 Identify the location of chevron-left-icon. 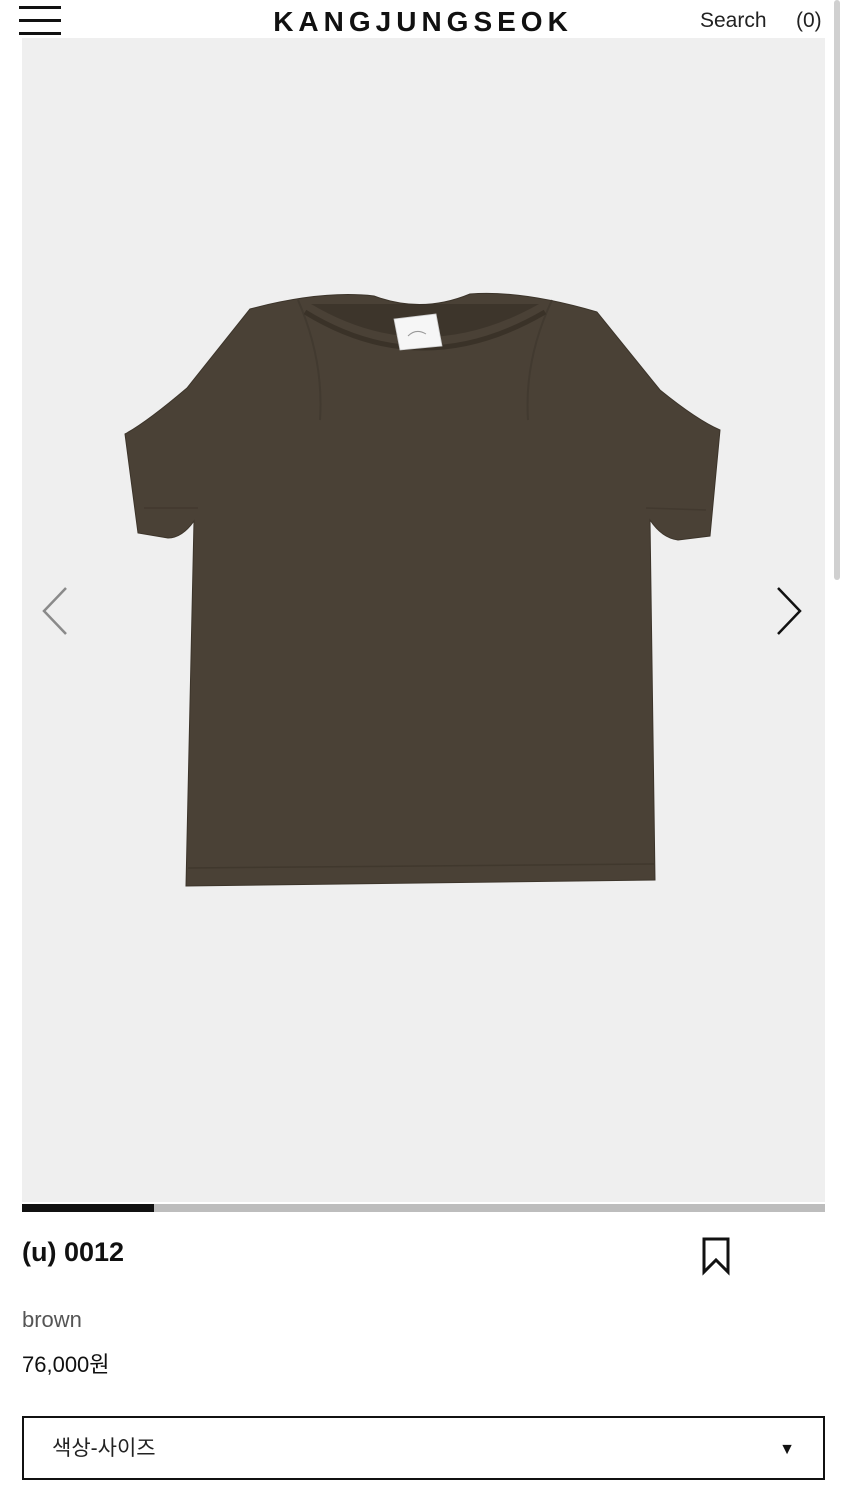
(54, 611).